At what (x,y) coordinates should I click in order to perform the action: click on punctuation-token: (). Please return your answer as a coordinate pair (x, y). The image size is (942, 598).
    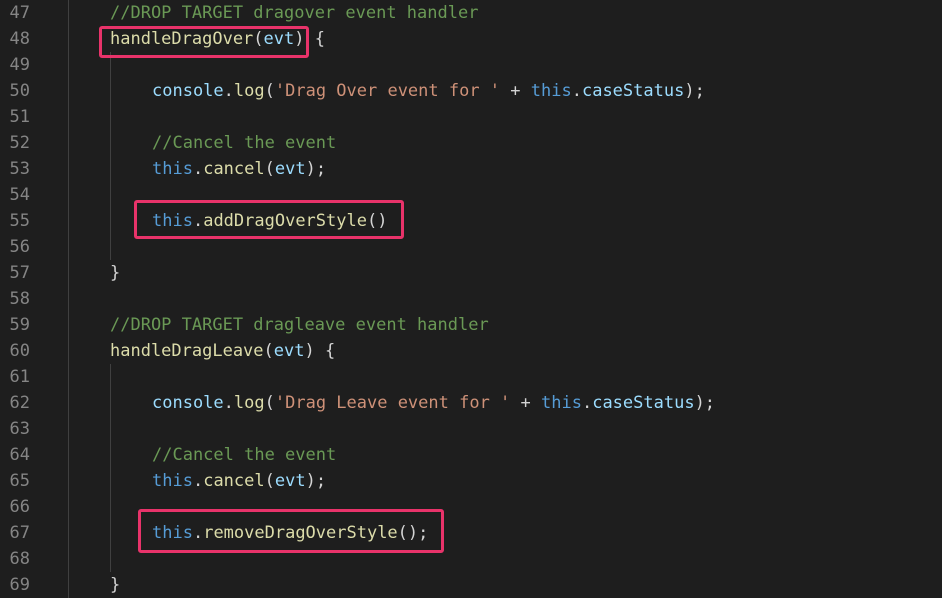
    Looking at the image, I should click on (377, 221).